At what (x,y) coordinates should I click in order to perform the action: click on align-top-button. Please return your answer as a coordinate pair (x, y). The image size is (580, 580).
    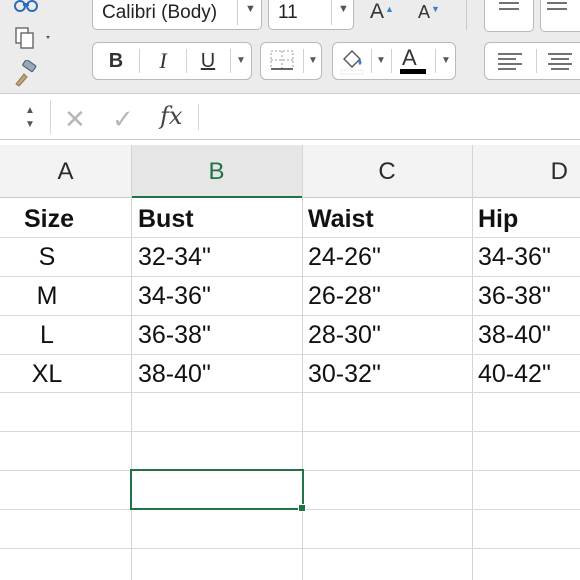
    Looking at the image, I should click on (509, 16).